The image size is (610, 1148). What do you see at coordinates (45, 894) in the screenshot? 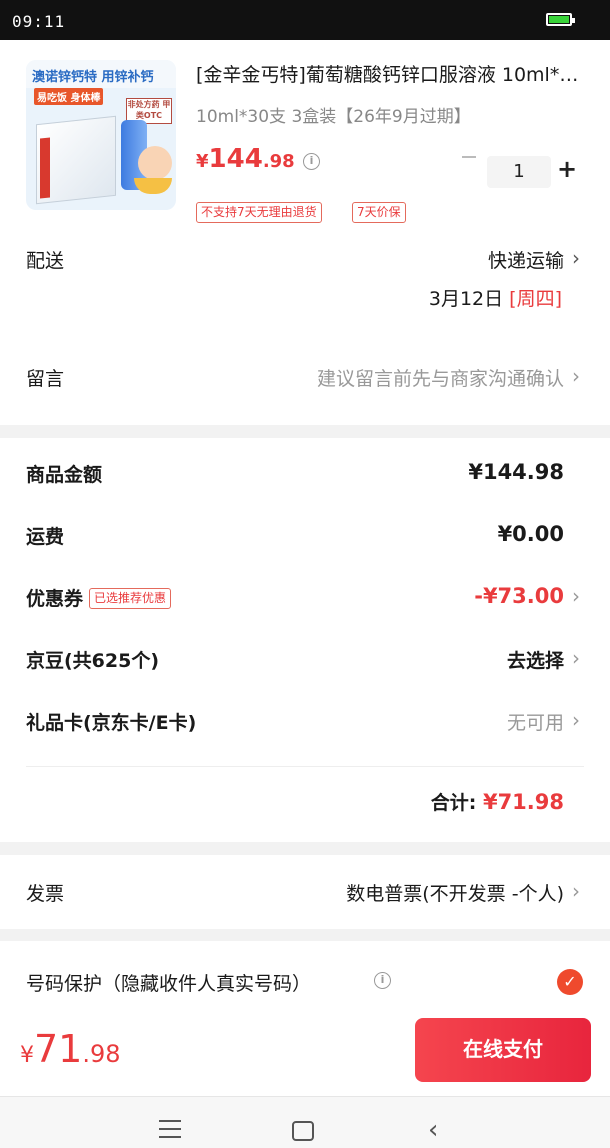
I see `invoice-label: 发票` at bounding box center [45, 894].